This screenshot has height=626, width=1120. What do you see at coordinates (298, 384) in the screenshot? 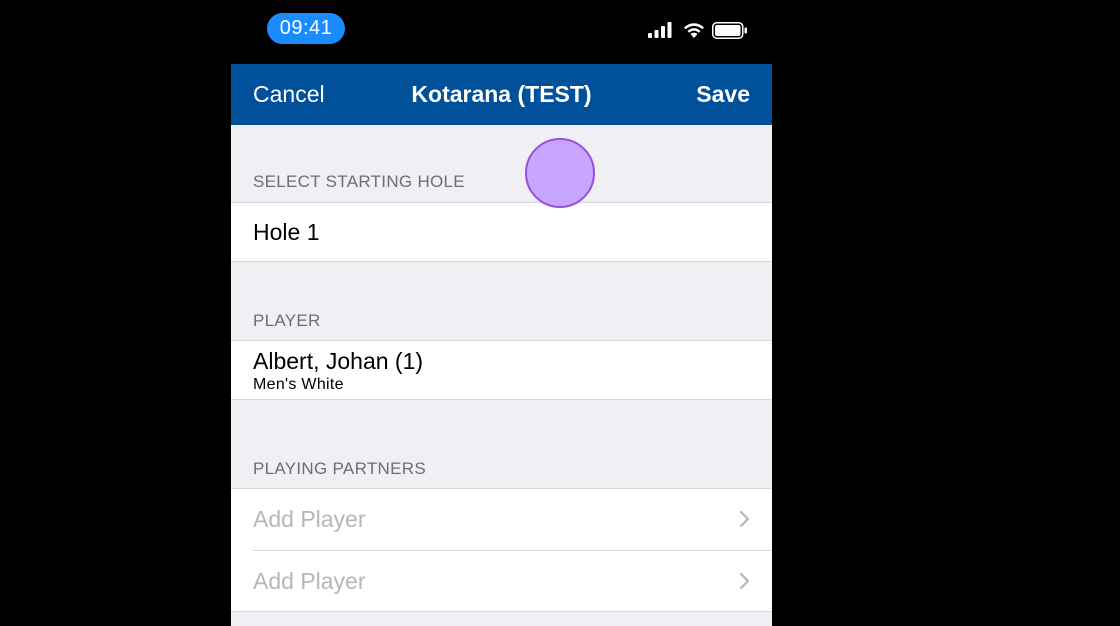
I see `player-tee: Men's White` at bounding box center [298, 384].